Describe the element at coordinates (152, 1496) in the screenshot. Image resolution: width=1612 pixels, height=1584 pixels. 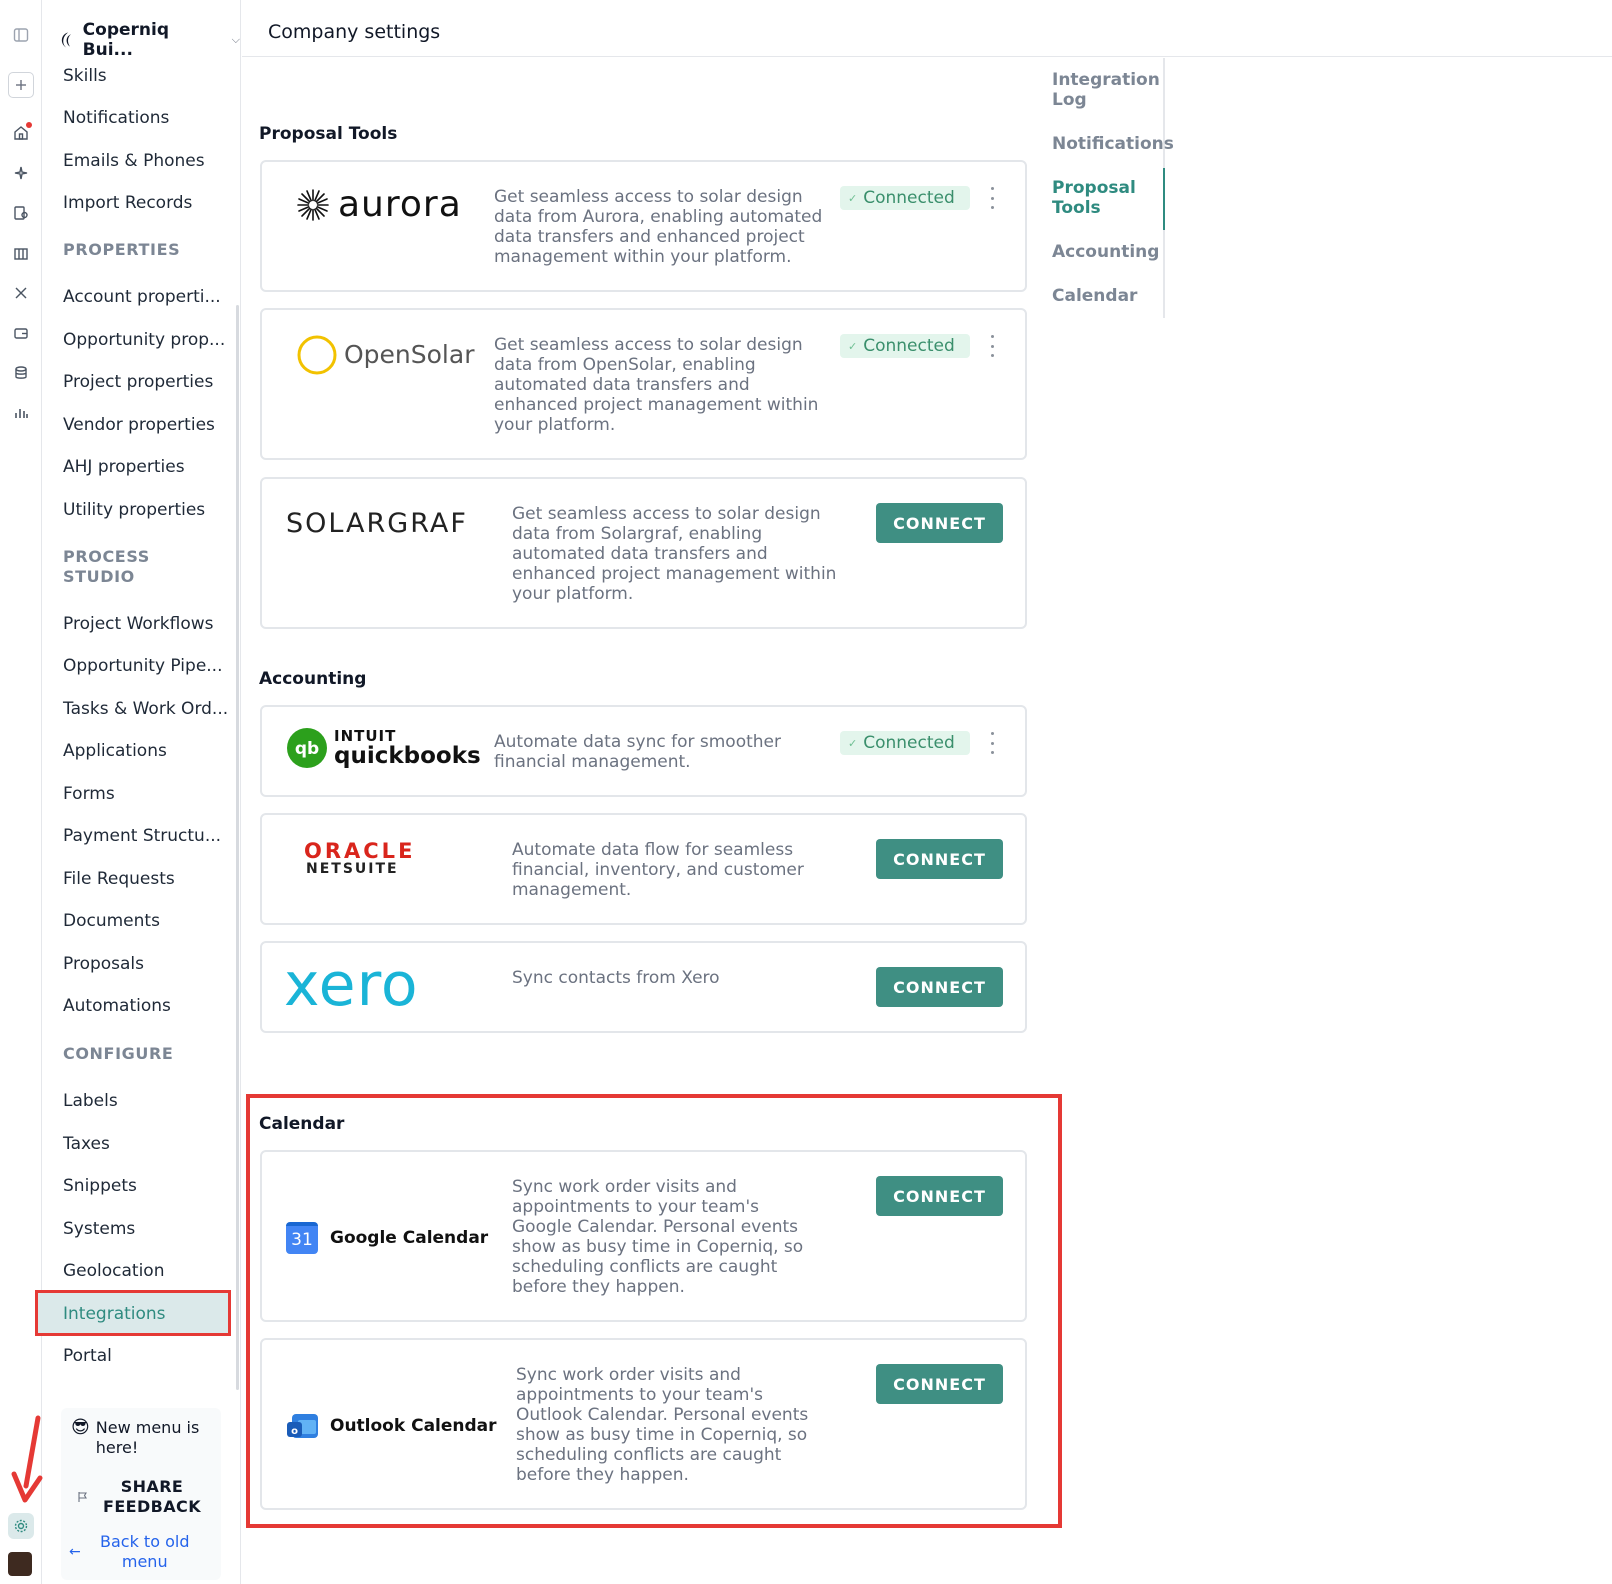
I see `share-feedback-label: SHARE FEEDBACK` at that location.